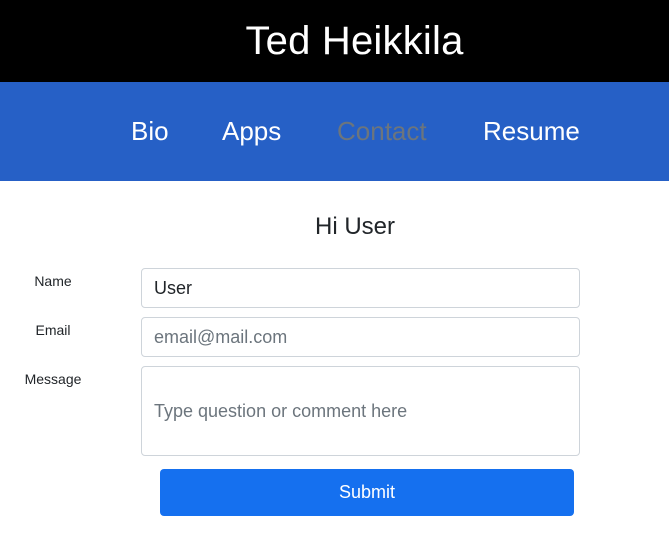 This screenshot has width=669, height=544. Describe the element at coordinates (53, 281) in the screenshot. I see `name-label: Name` at that location.